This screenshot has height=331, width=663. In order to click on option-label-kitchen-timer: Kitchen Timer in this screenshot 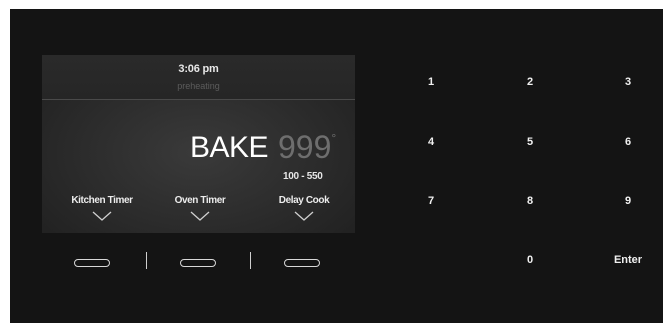, I will do `click(102, 200)`.